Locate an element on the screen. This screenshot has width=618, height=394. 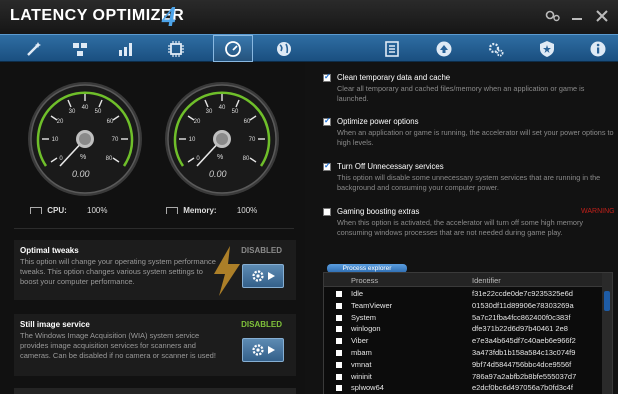
table-row: wininit 786a97a2abfb2b8bfe555037d7 is located at coordinates (463, 377).